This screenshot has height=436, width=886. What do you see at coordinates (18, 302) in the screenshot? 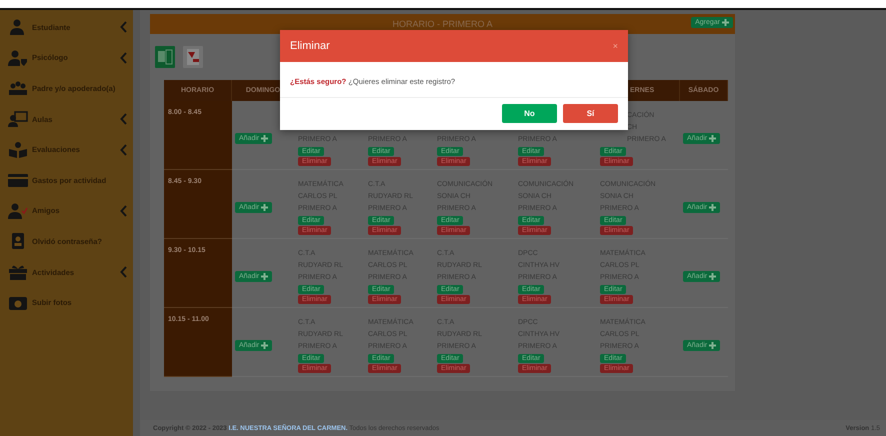
I see `camera-icon` at bounding box center [18, 302].